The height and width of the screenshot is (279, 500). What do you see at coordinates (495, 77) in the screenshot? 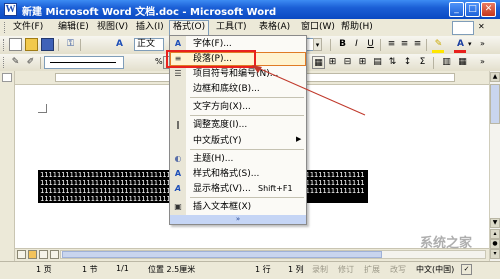
I see `scroll-up-icon: ▲` at bounding box center [495, 77].